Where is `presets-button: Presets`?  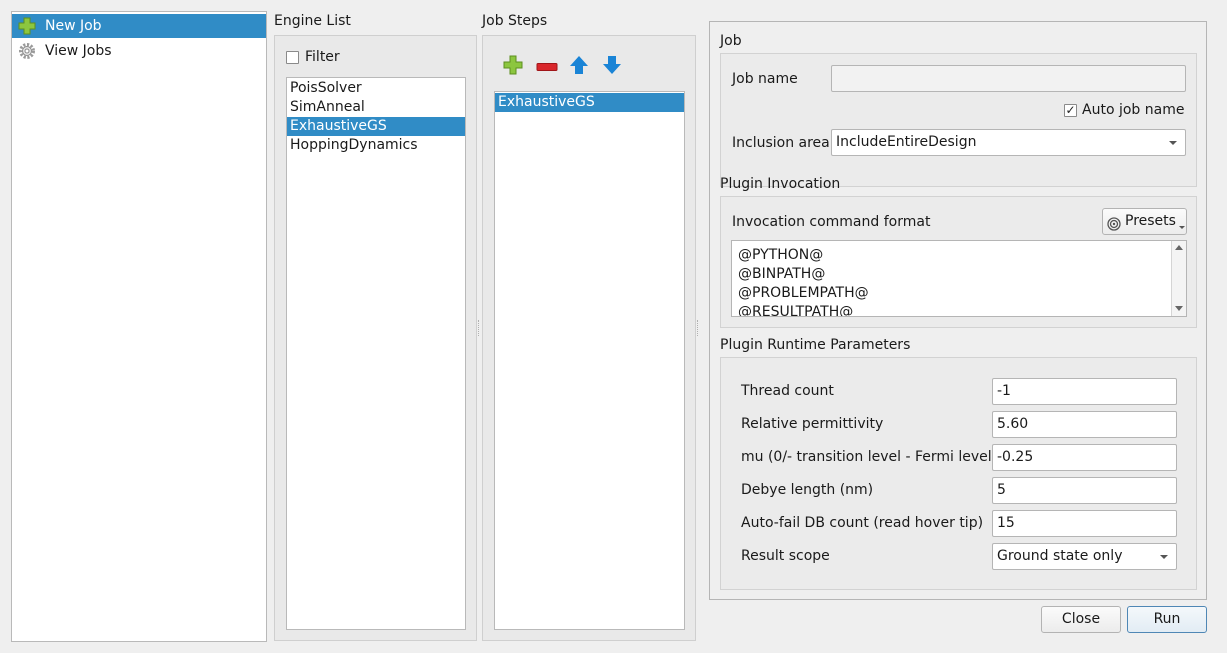 presets-button: Presets is located at coordinates (1144, 221).